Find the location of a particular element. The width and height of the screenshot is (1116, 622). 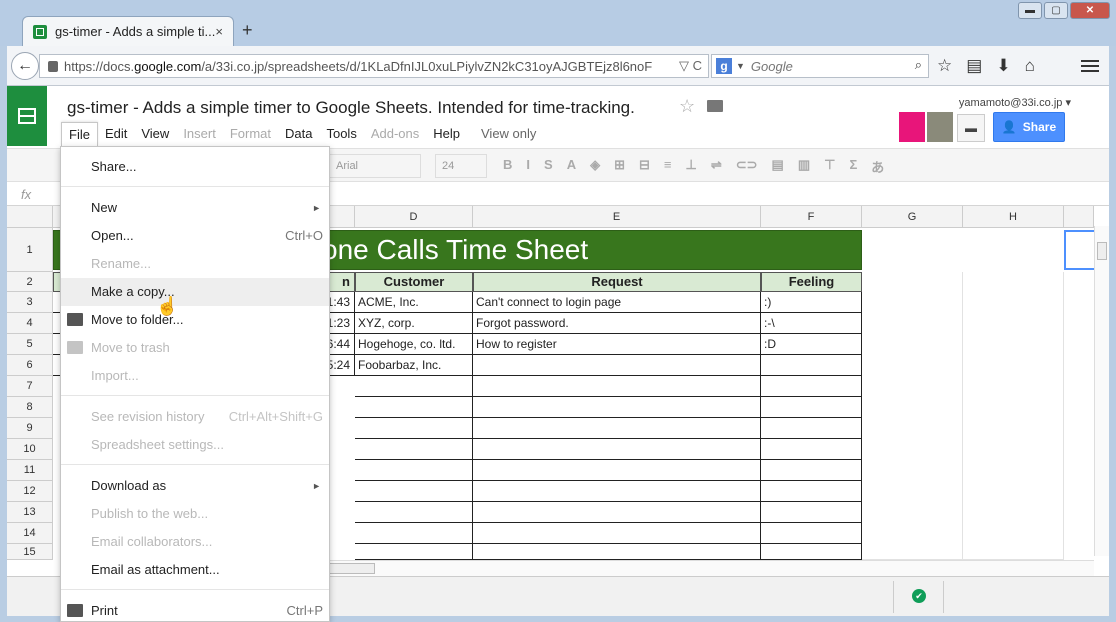

folder-icon is located at coordinates (715, 106).